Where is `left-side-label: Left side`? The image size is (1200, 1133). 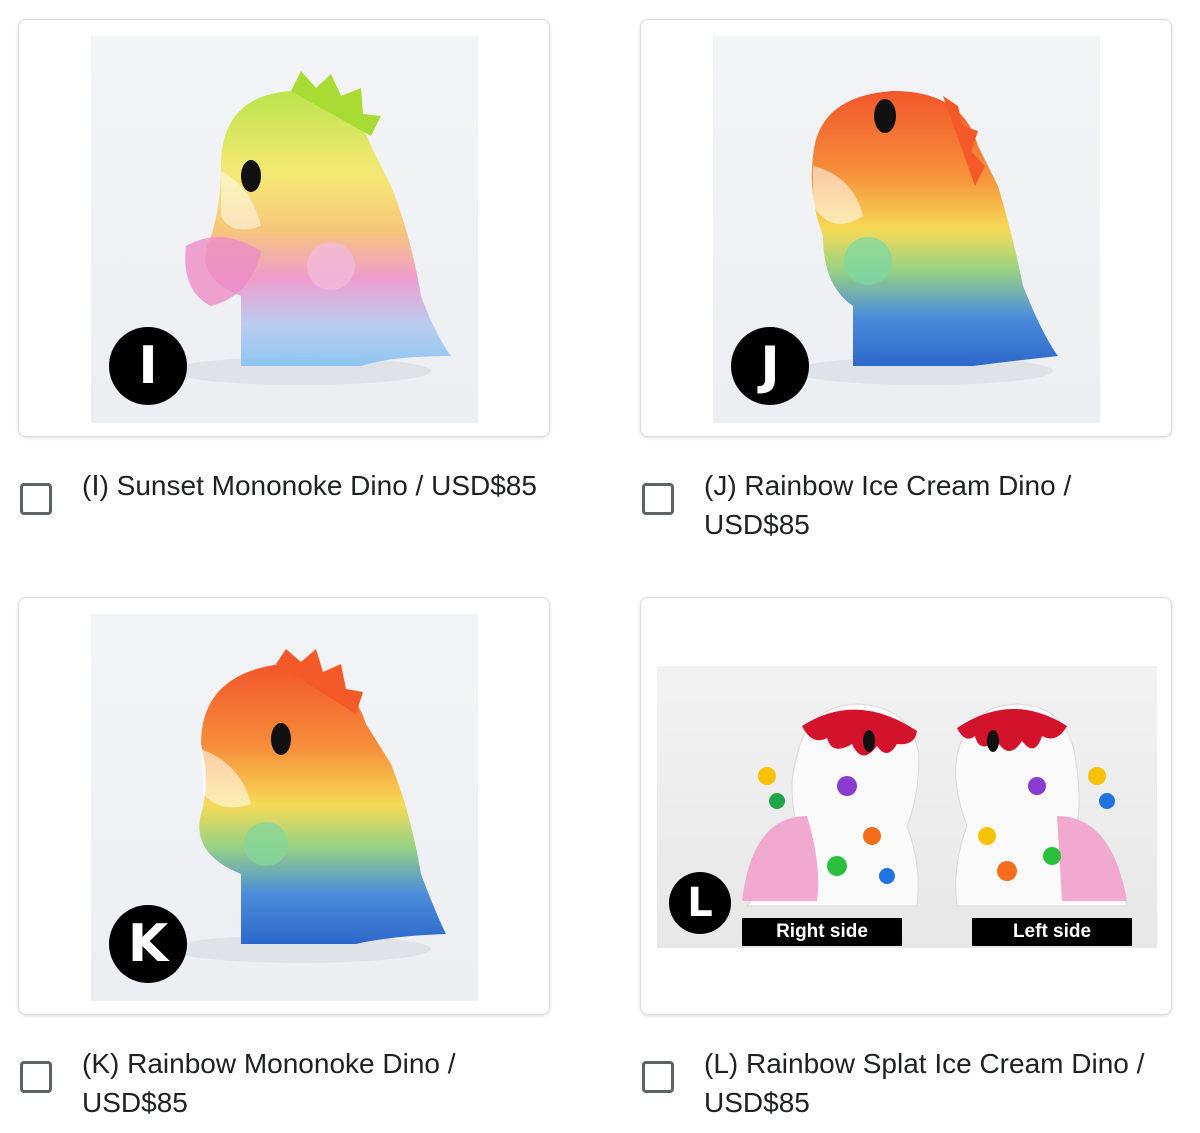 left-side-label: Left side is located at coordinates (1052, 932).